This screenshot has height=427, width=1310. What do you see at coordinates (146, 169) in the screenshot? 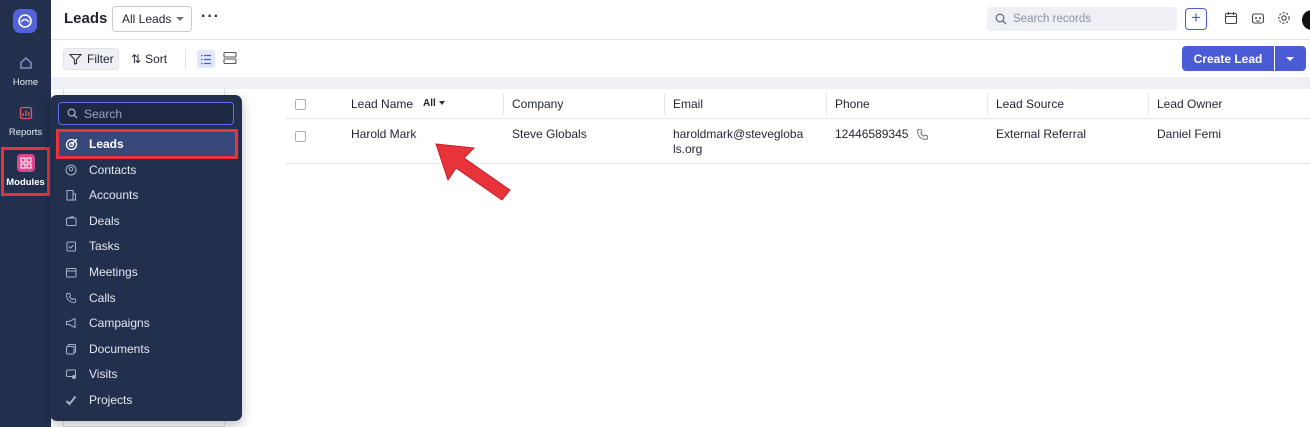
I see `menu-item-contacts: Contacts` at bounding box center [146, 169].